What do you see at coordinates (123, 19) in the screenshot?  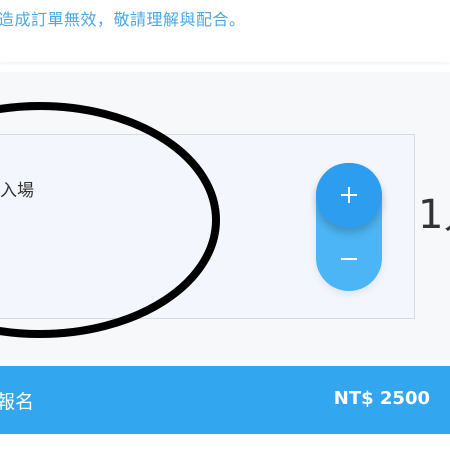 I see `notice-text: 造成訂單無效，敬請理解與配合。` at bounding box center [123, 19].